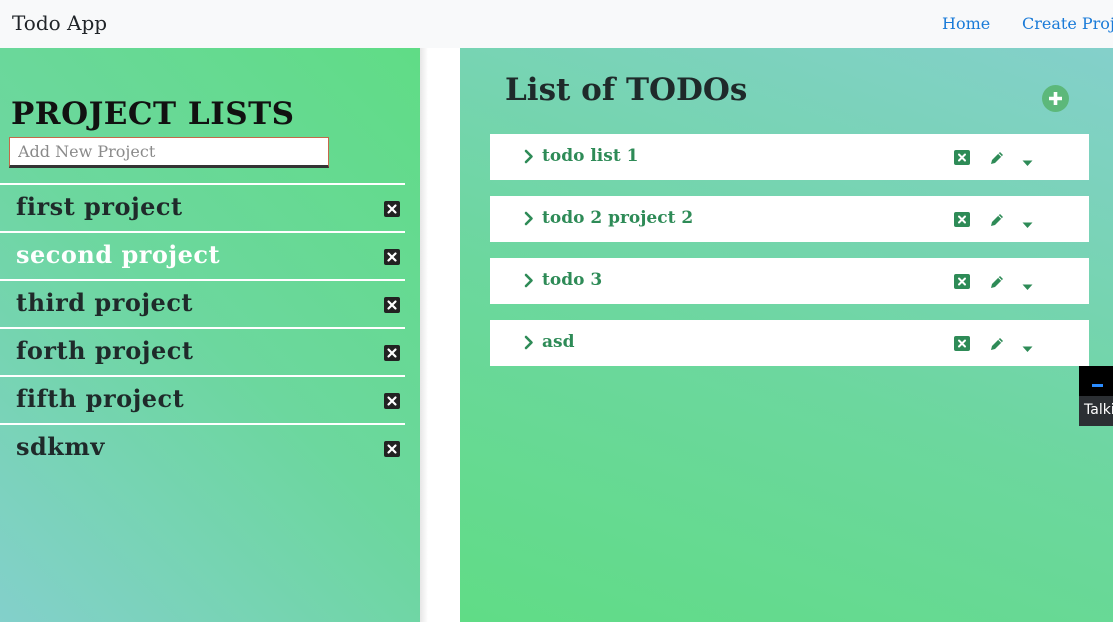  What do you see at coordinates (789, 281) in the screenshot?
I see `todo-item: todo 3` at bounding box center [789, 281].